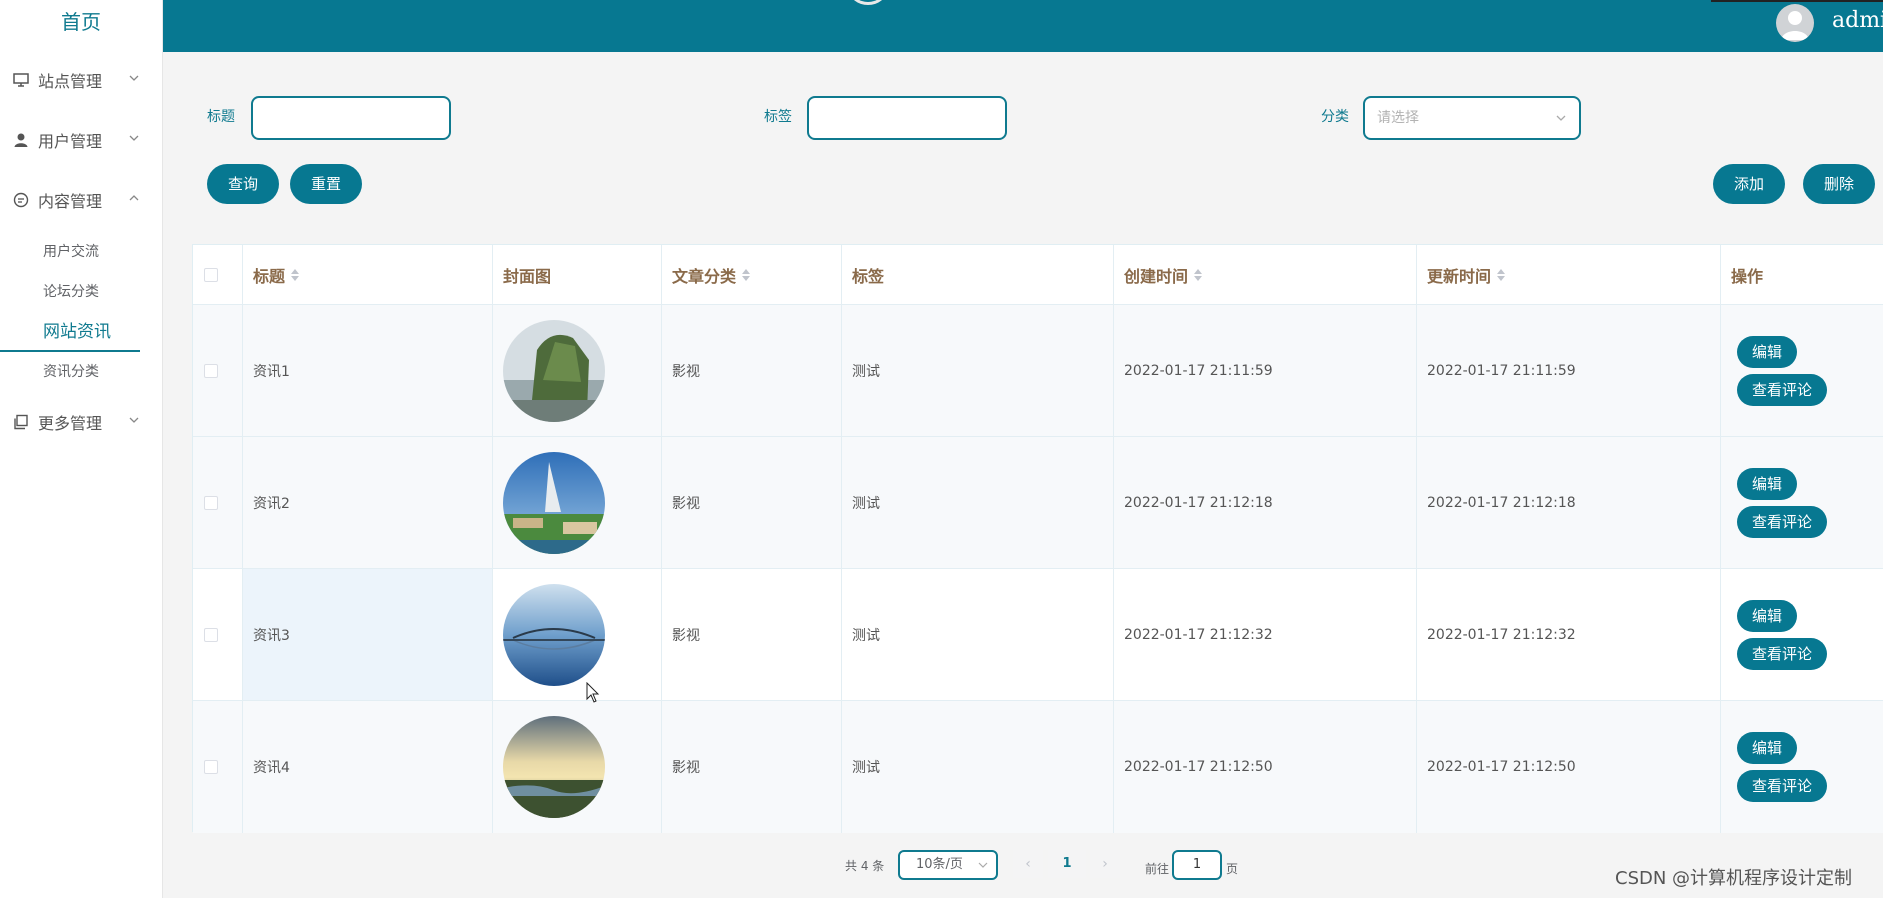 The image size is (1883, 898). Describe the element at coordinates (752, 274) in the screenshot. I see `column-header-category: 文章分类` at that location.